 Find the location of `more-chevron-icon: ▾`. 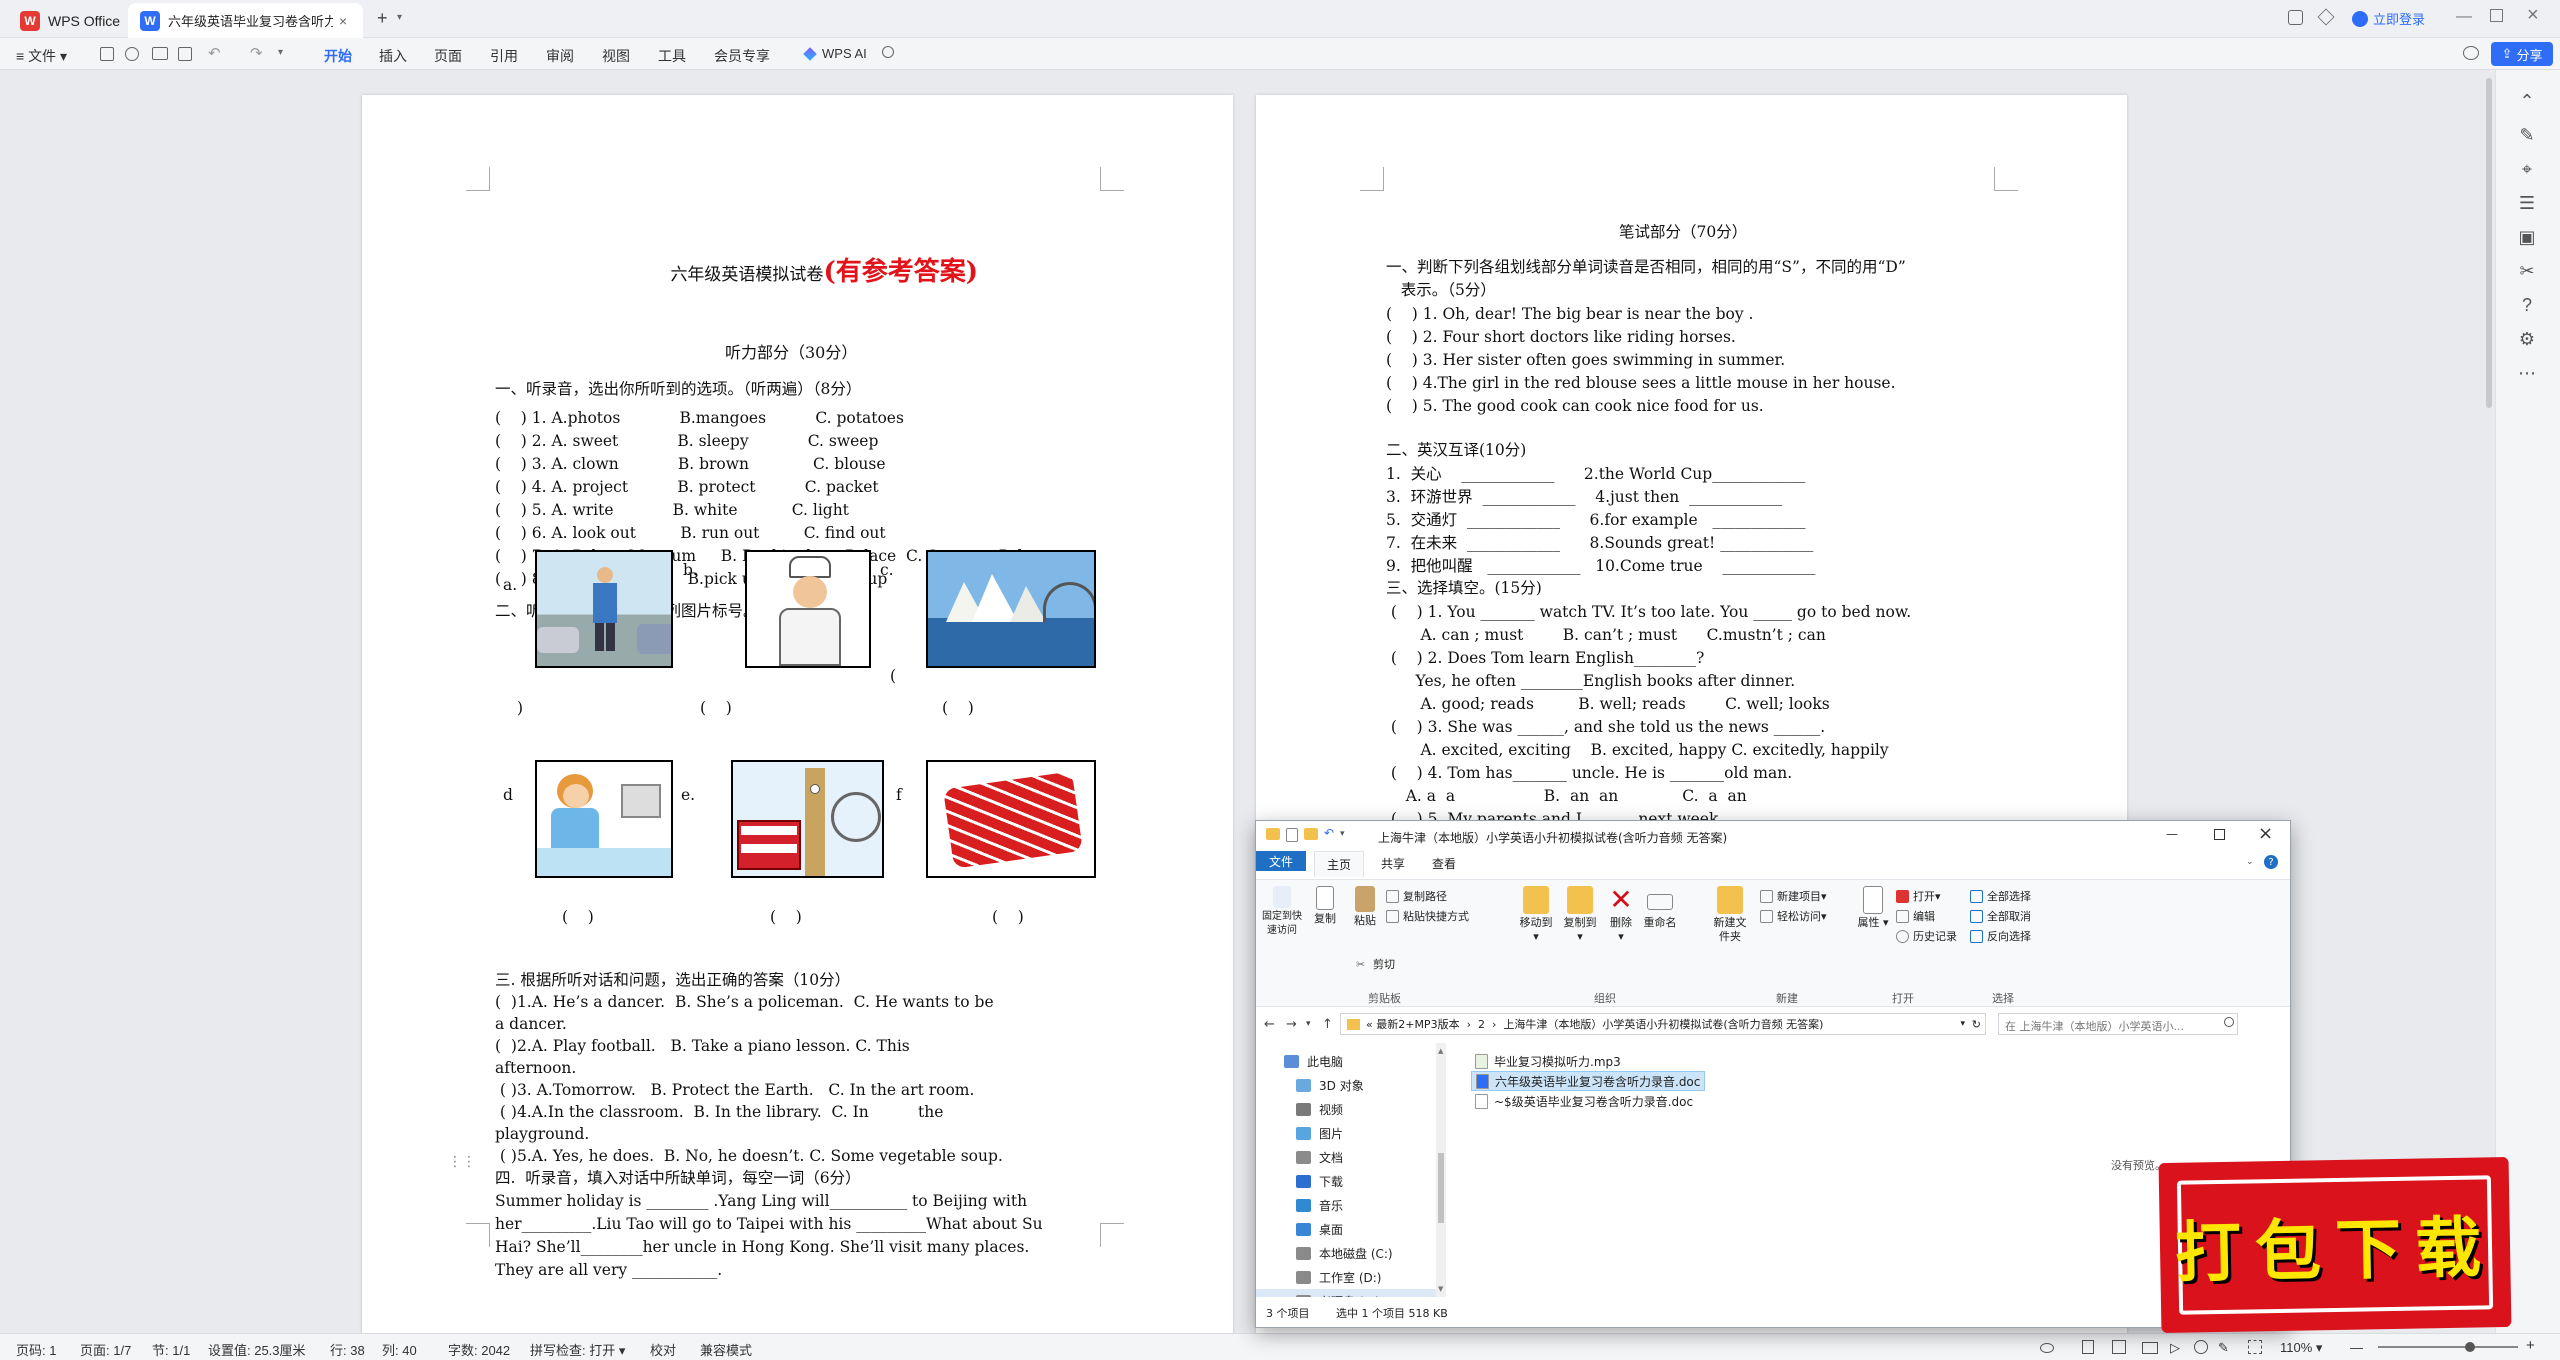

more-chevron-icon: ▾ is located at coordinates (280, 52).